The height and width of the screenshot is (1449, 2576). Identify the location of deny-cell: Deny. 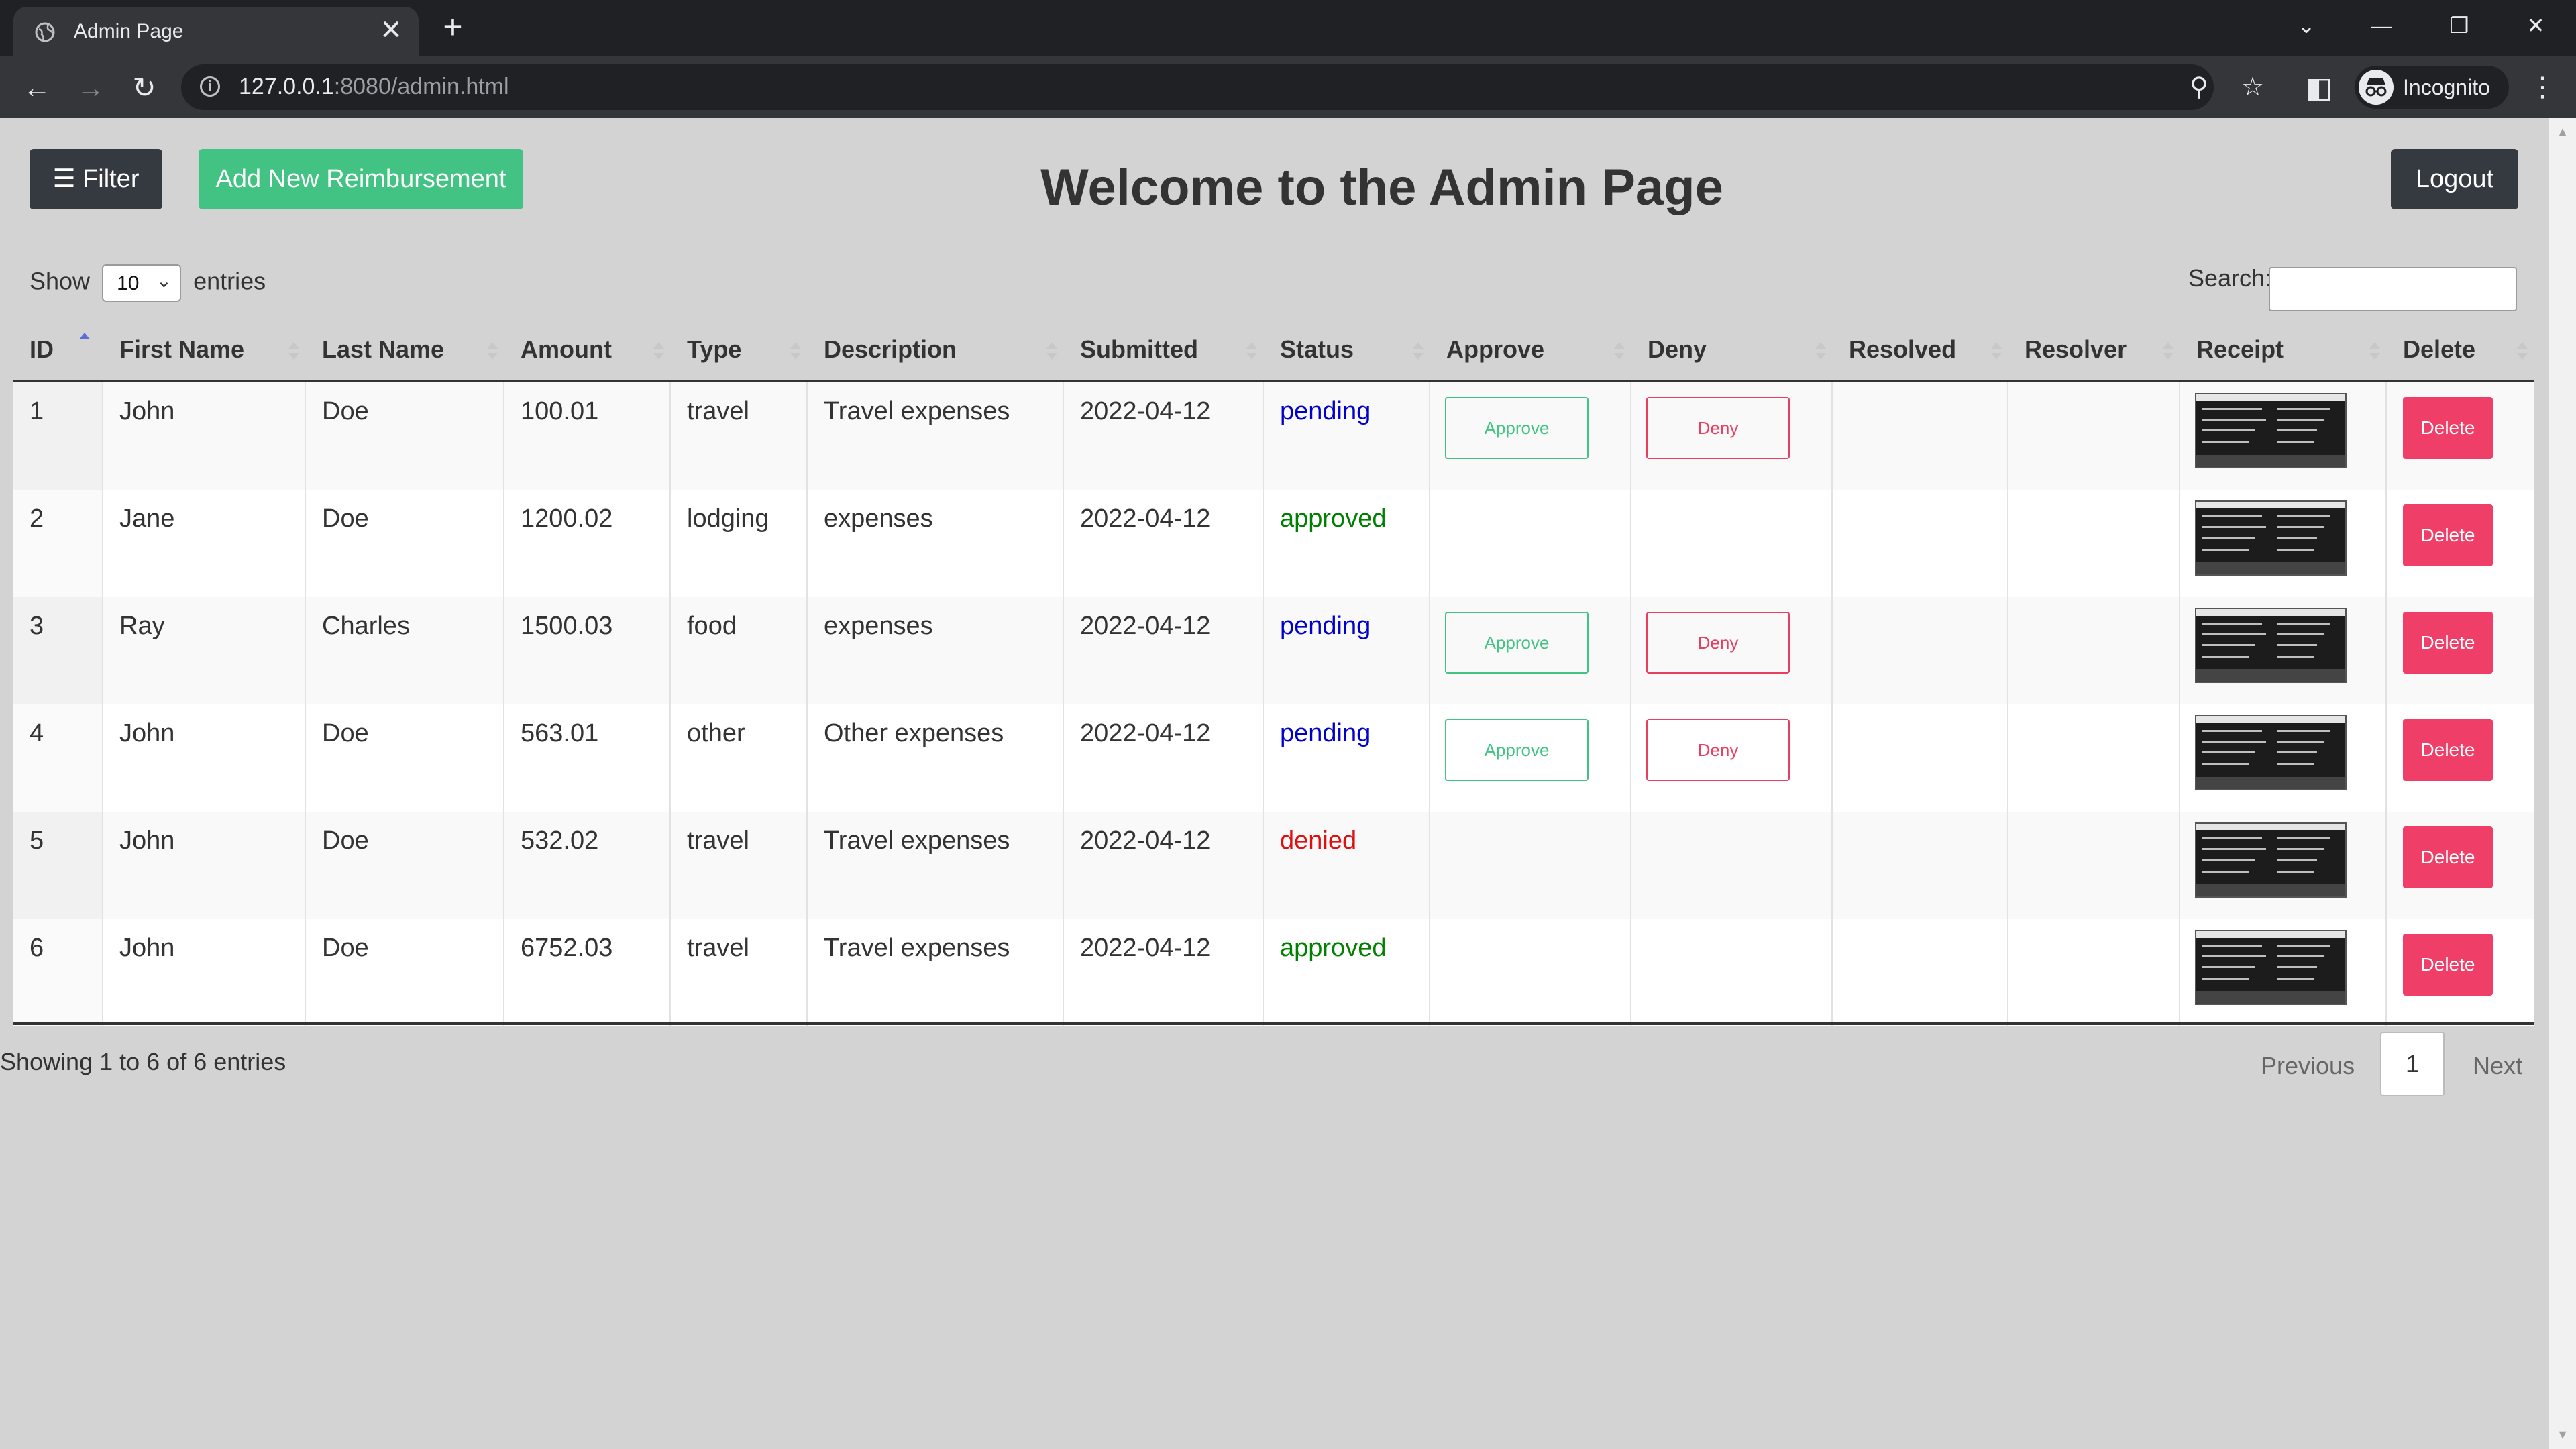
(1732, 650).